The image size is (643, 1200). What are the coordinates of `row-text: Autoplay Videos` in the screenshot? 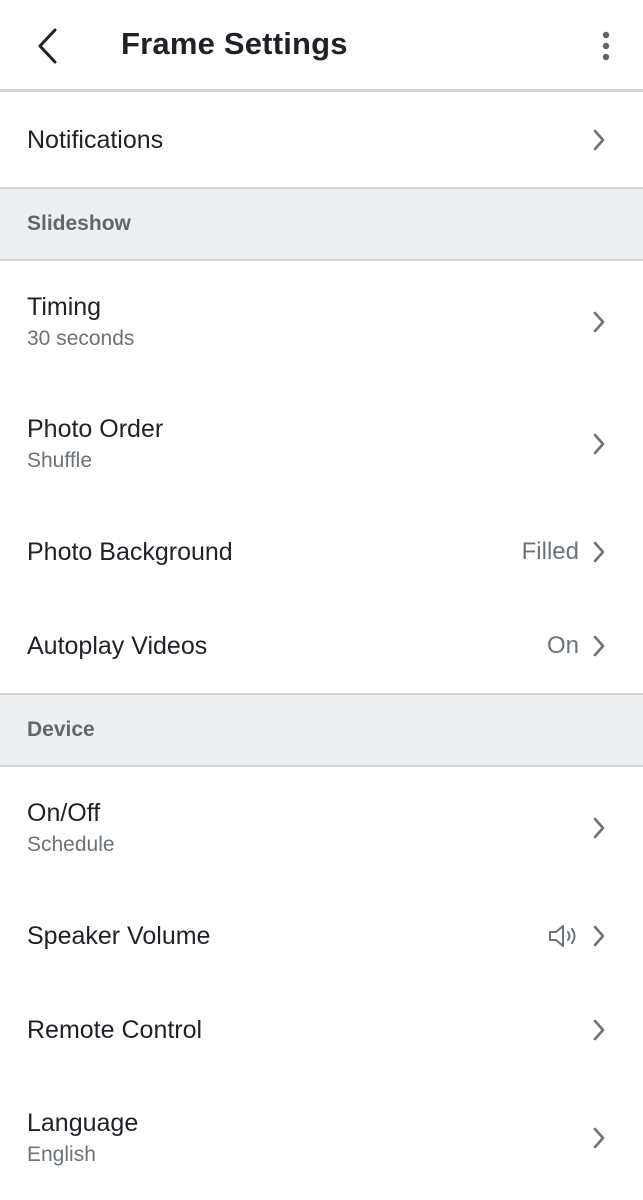 It's located at (287, 646).